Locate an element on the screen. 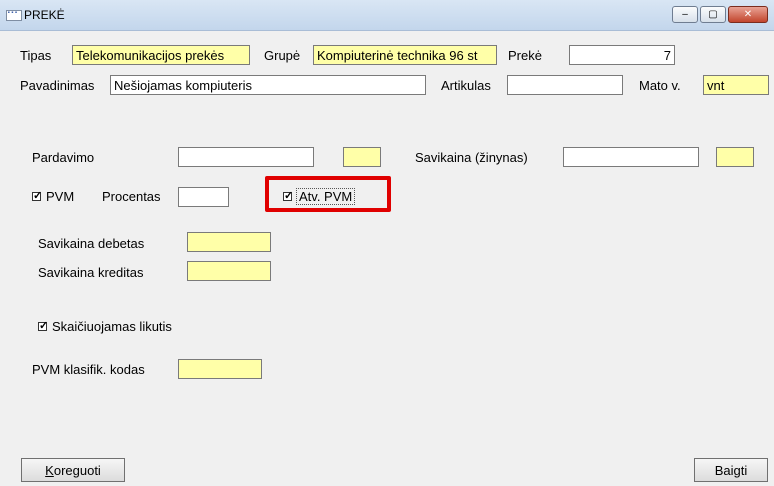  savikaina-zinynas-label: Savikaina (žinynas) is located at coordinates (471, 157).